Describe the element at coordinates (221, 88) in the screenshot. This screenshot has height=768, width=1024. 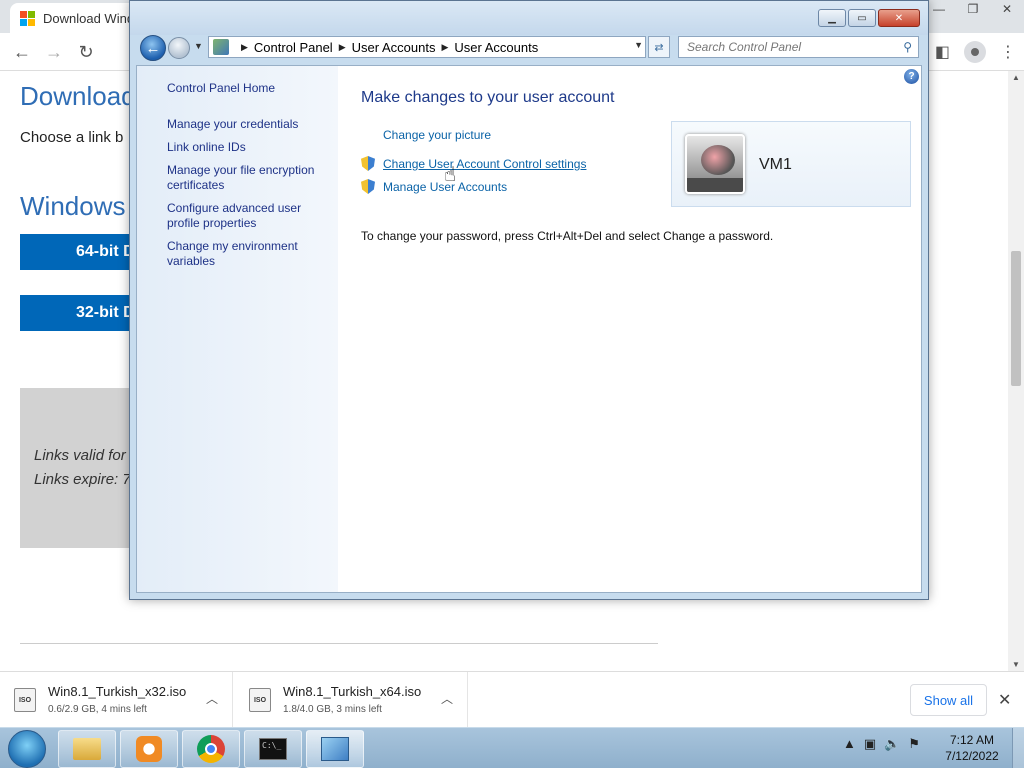
I see `sidebar-item-control-panel-home: Control Panel Home` at that location.